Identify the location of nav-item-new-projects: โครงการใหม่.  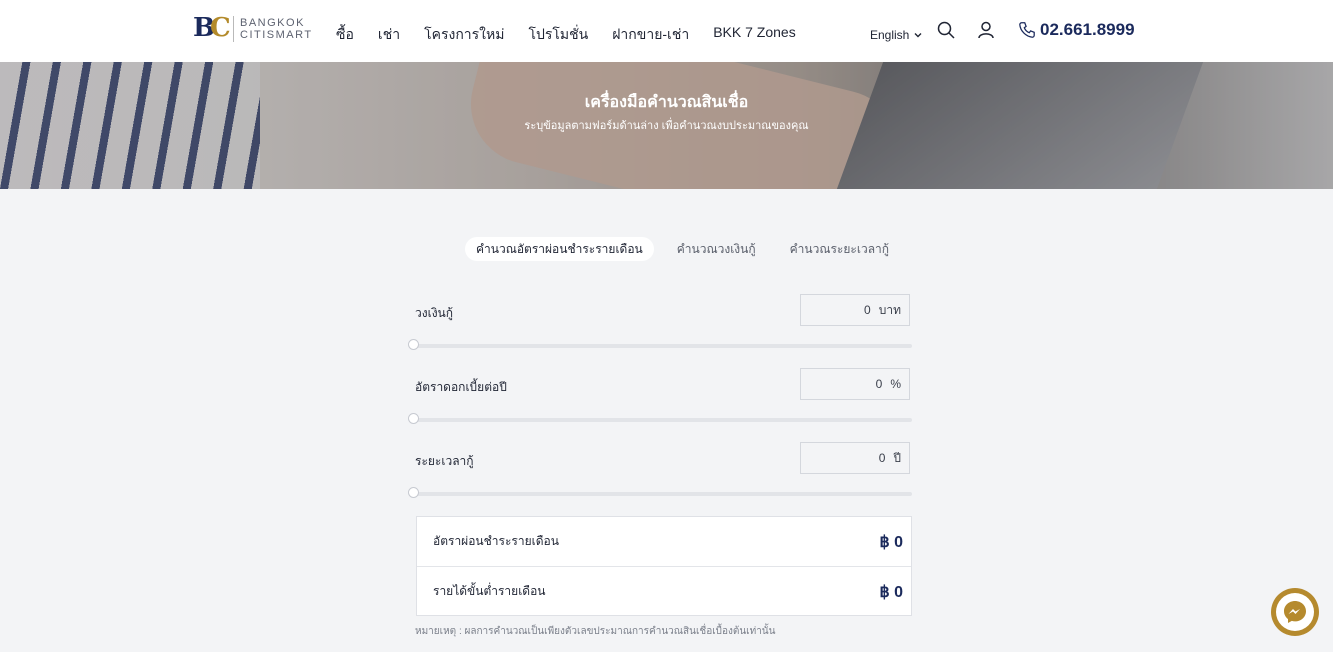
(464, 35).